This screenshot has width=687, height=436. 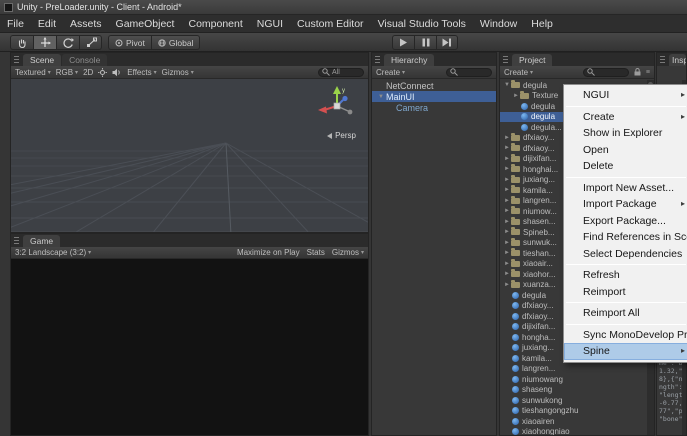 What do you see at coordinates (648, 72) in the screenshot?
I see `panel-menu-icon: ≡` at bounding box center [648, 72].